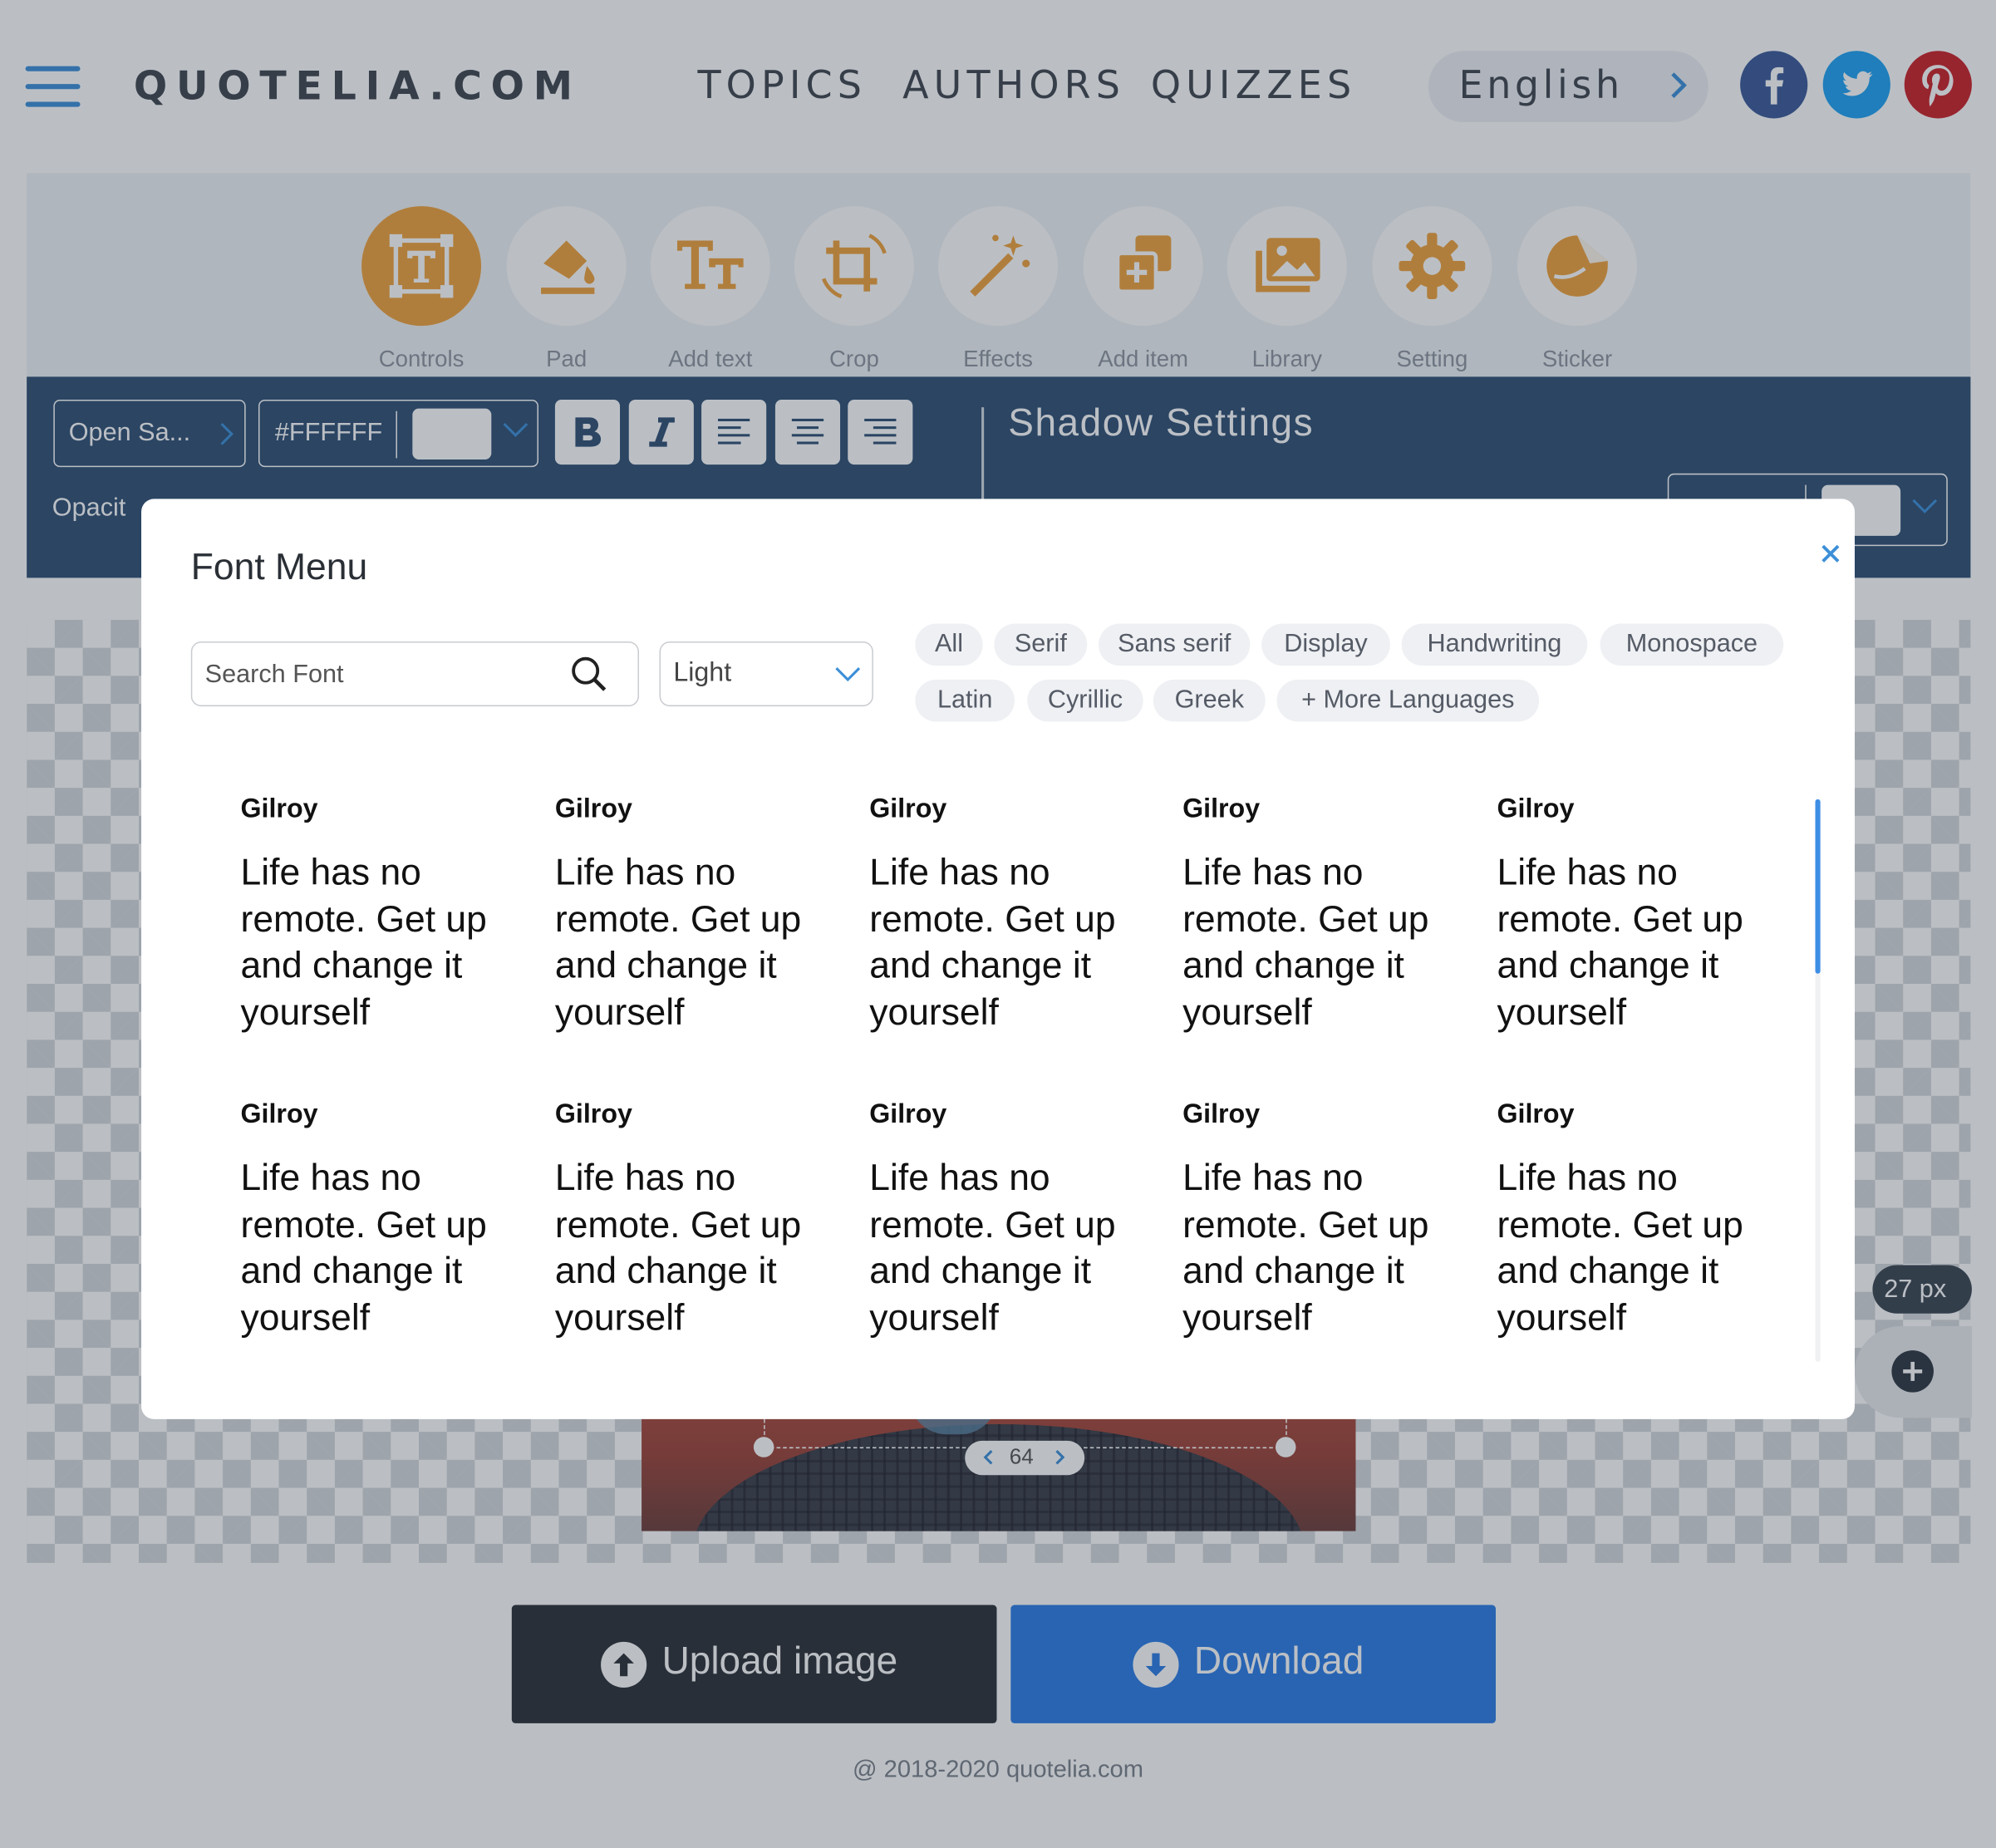 The width and height of the screenshot is (1996, 1848). Describe the element at coordinates (589, 675) in the screenshot. I see `search-icon` at that location.